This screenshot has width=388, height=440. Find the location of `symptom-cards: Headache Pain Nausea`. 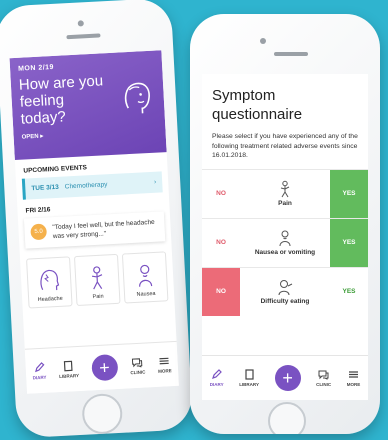

symptom-cards: Headache Pain Nausea is located at coordinates (97, 275).